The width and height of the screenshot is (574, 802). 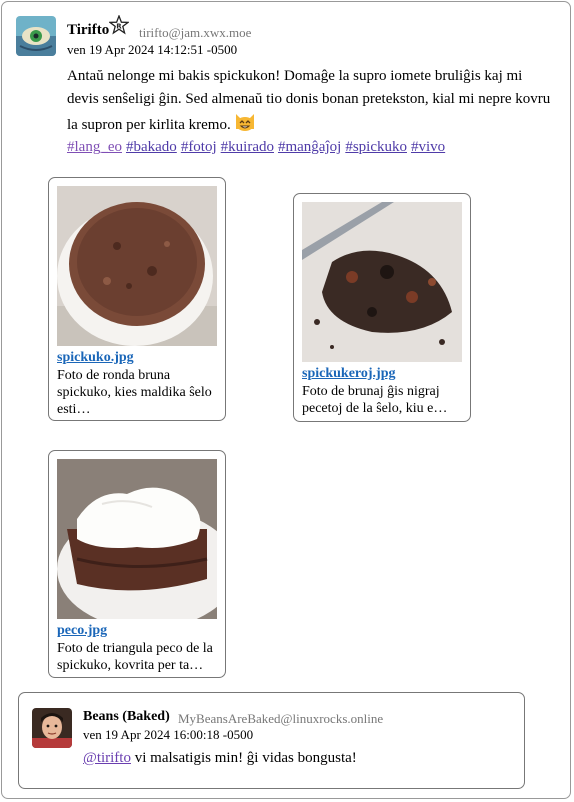 What do you see at coordinates (36, 36) in the screenshot?
I see `author-avatar` at bounding box center [36, 36].